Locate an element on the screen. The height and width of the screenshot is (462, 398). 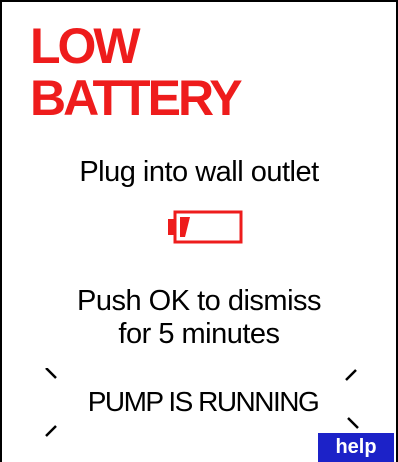
alert-title-line1: LOW is located at coordinates (85, 46).